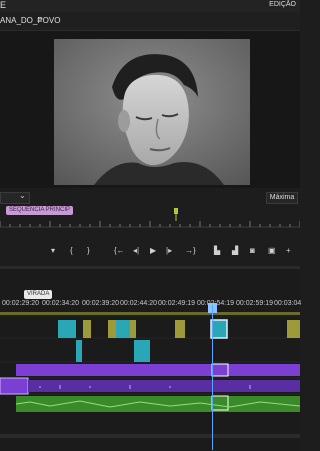 The image size is (320, 451). What do you see at coordinates (282, 198) in the screenshot?
I see `zoom-level-select: Máxima` at bounding box center [282, 198].